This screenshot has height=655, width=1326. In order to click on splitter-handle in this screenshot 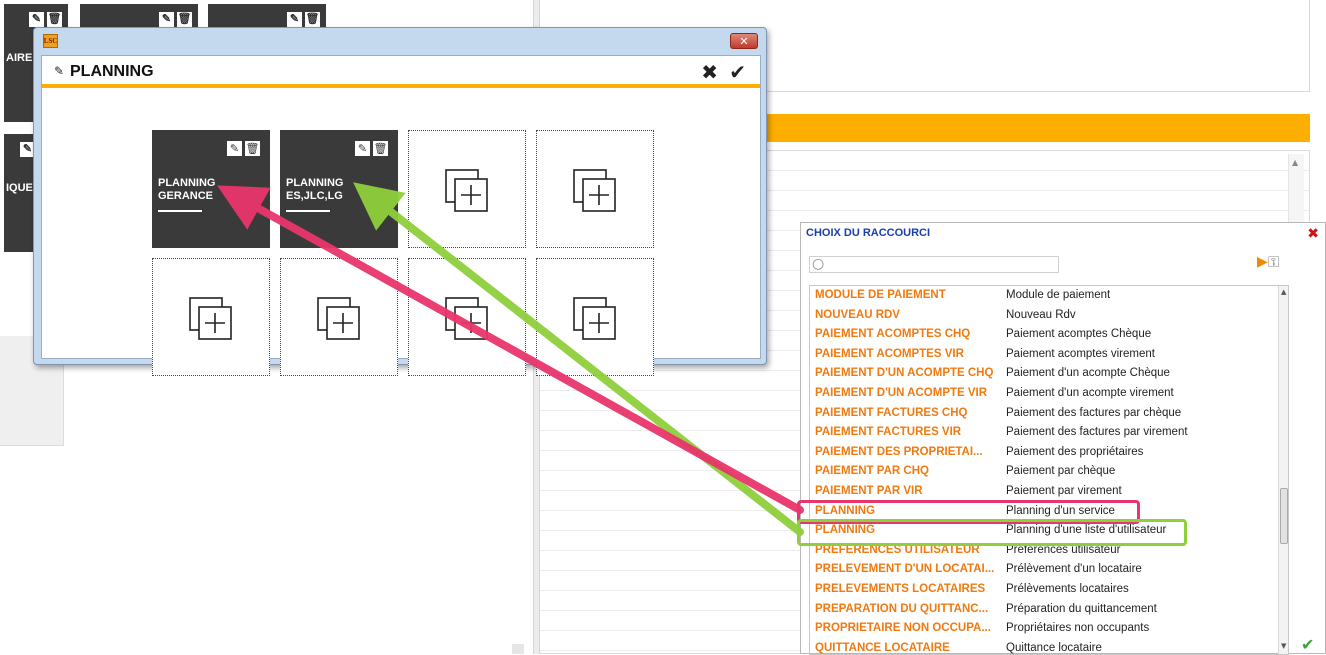, I will do `click(518, 649)`.